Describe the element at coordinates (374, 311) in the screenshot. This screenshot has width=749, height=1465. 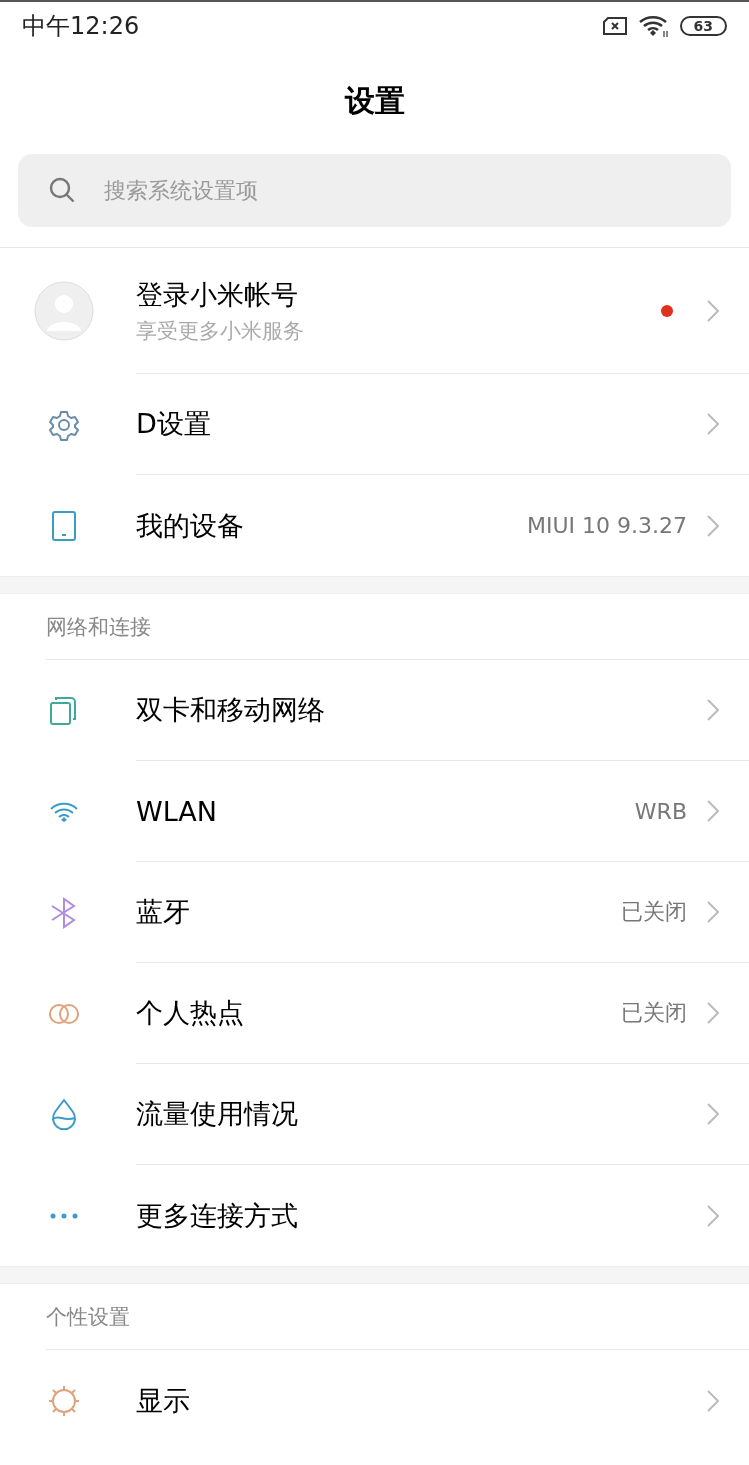
I see `account-row: 登录小米帐号 享受更多小米服务` at that location.